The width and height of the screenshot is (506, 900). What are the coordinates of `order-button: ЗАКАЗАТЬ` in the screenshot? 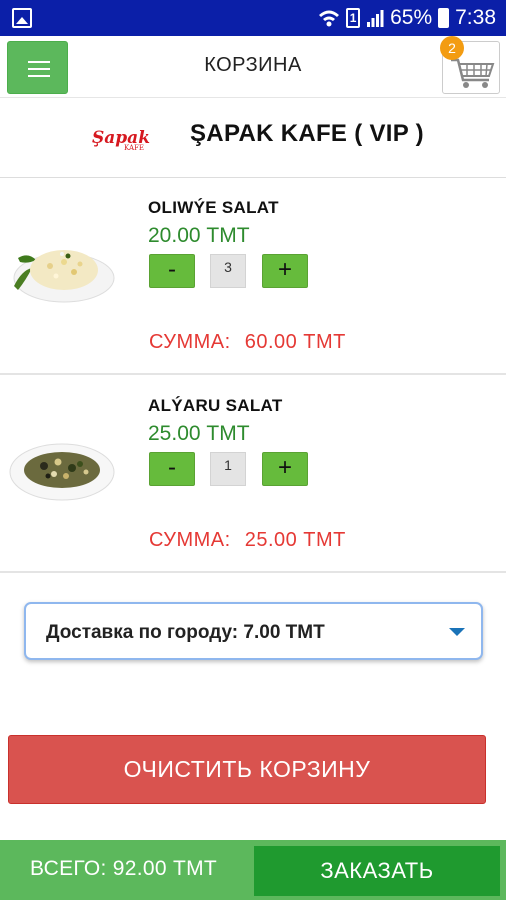 It's located at (377, 871).